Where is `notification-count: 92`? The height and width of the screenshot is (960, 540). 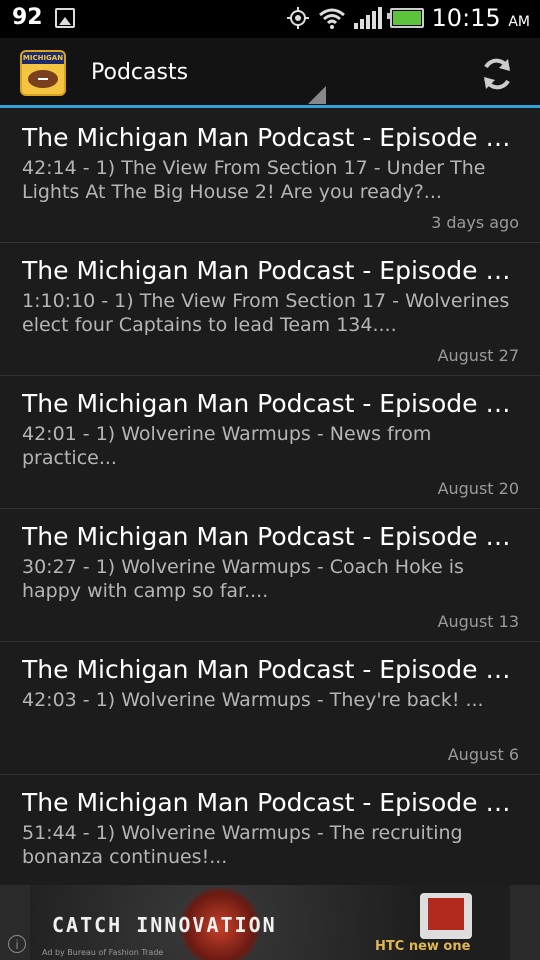 notification-count: 92 is located at coordinates (27, 17).